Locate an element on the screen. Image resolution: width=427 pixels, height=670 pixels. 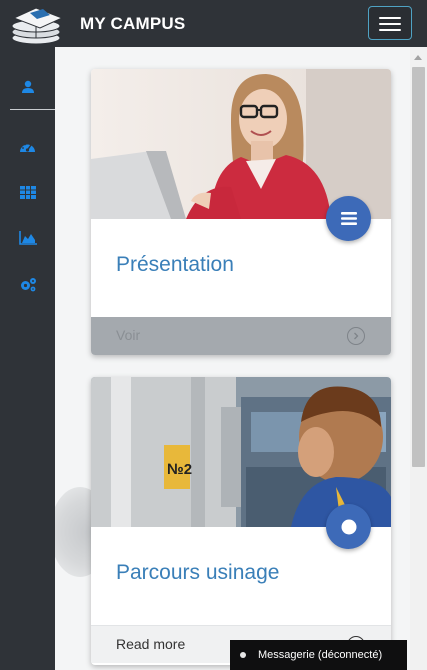
scroll-thumb is located at coordinates (418, 267).